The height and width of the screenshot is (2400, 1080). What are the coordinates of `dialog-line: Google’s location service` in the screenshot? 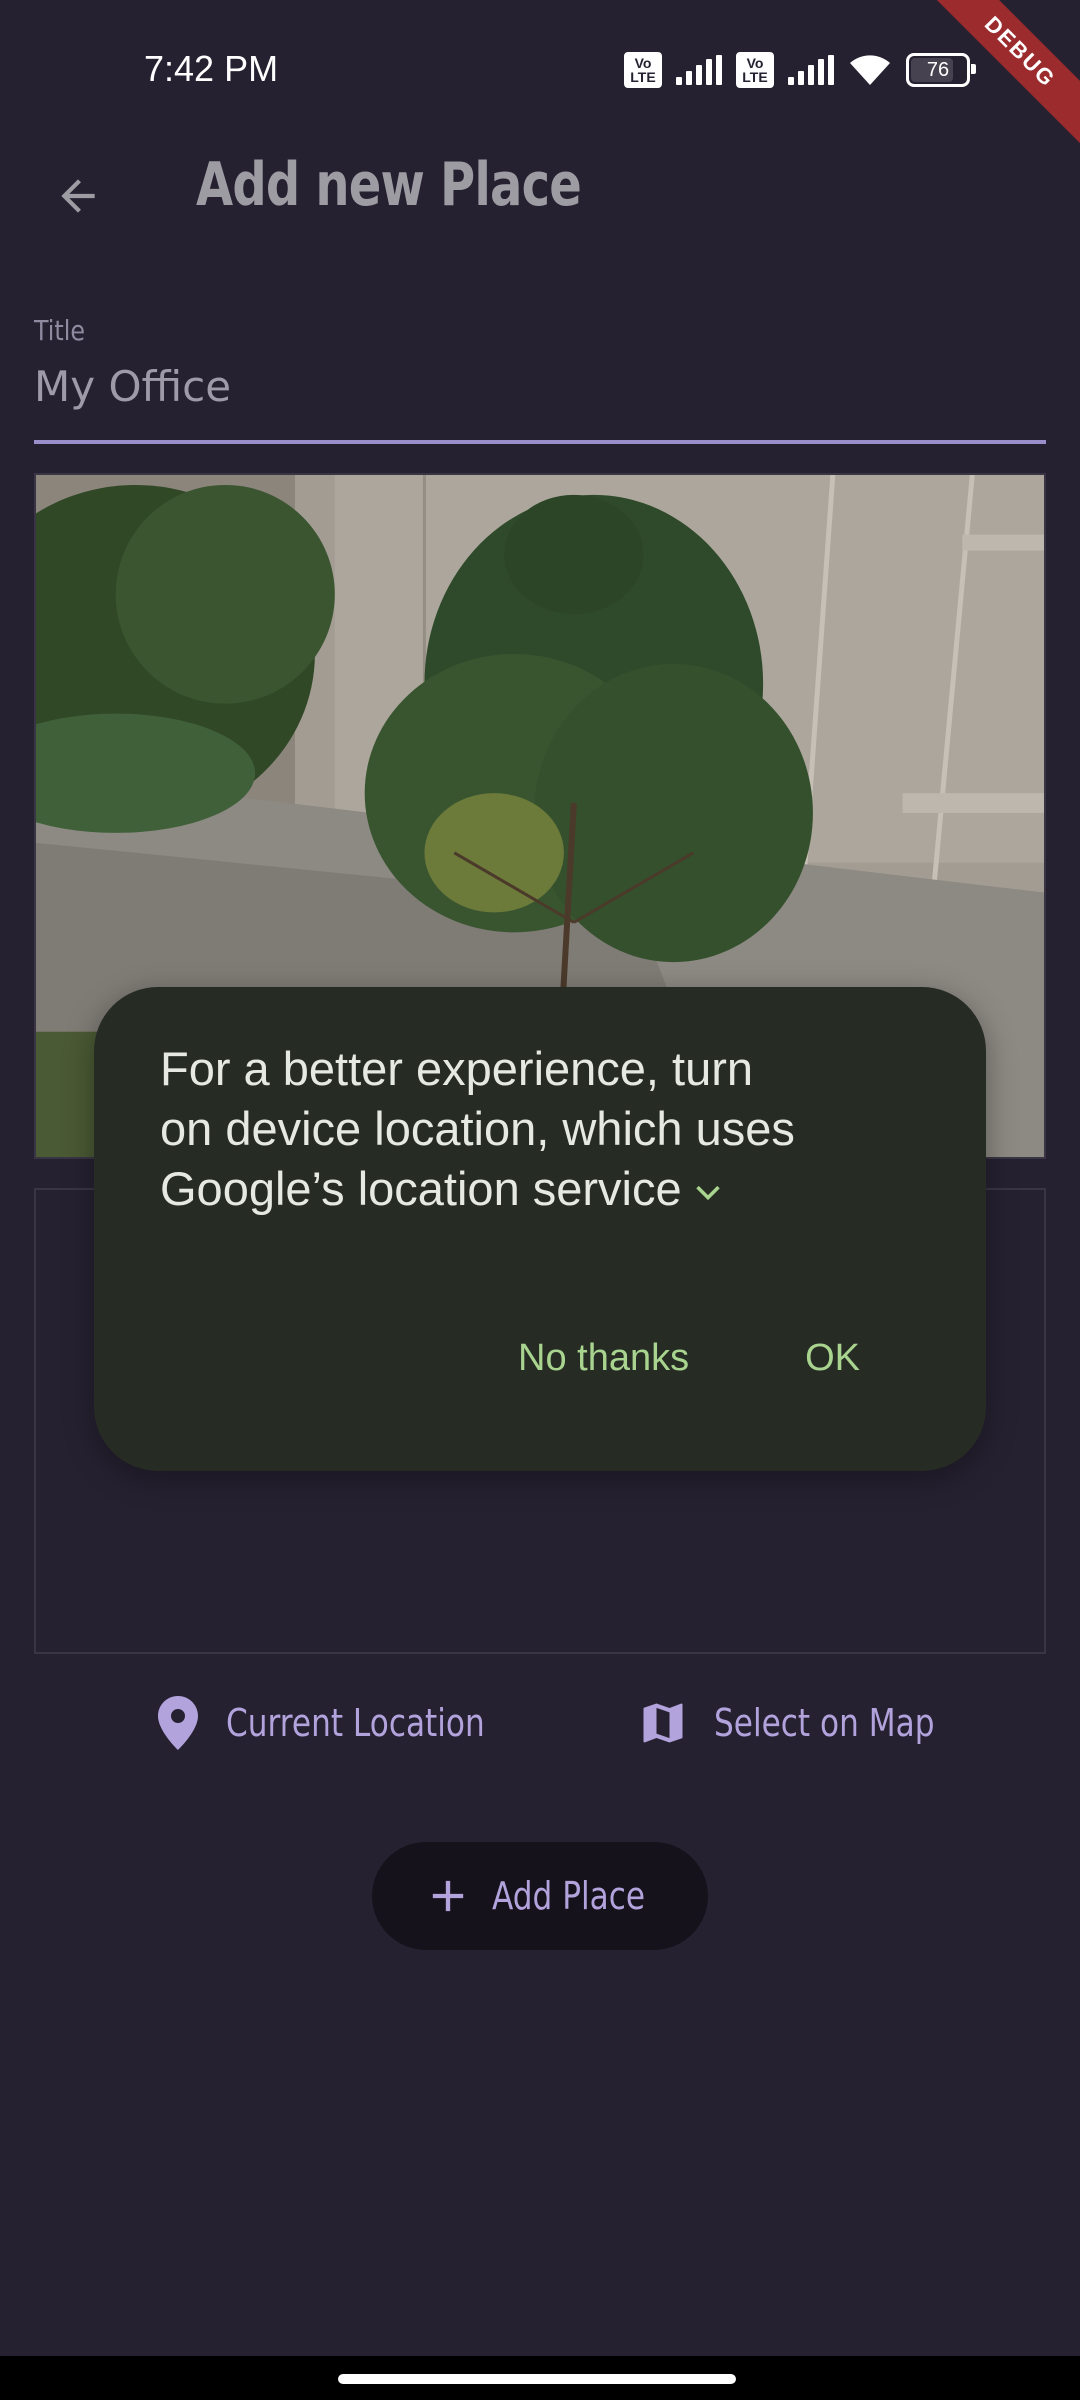 It's located at (421, 1188).